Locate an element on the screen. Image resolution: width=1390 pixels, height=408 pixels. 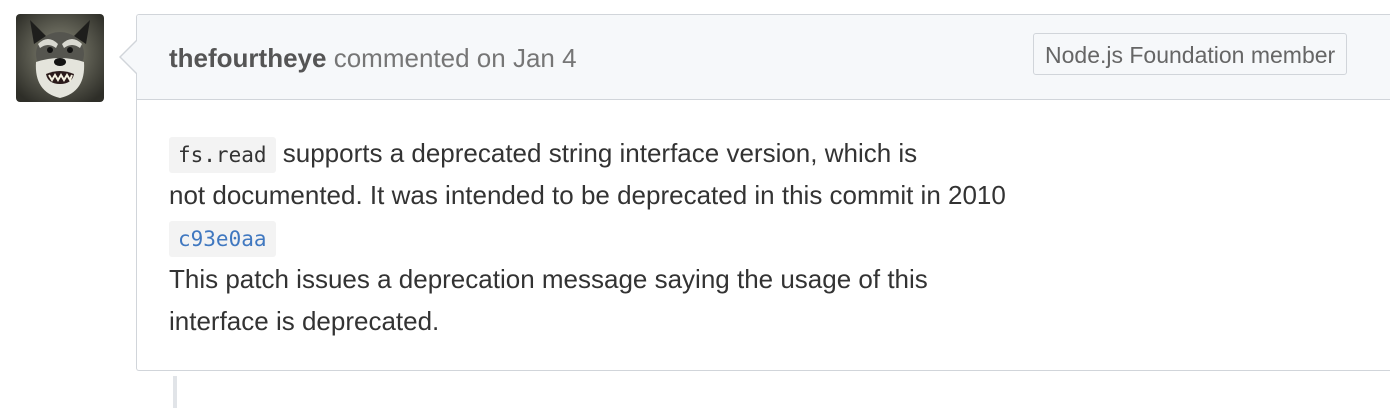
avatar is located at coordinates (60, 58).